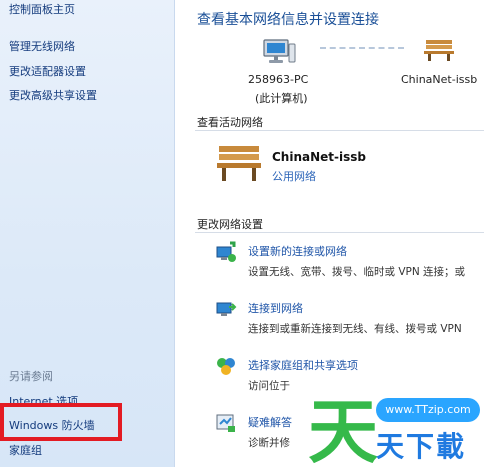 The width and height of the screenshot is (484, 467). I want to click on watermark-logo-icon: 天, so click(343, 429).